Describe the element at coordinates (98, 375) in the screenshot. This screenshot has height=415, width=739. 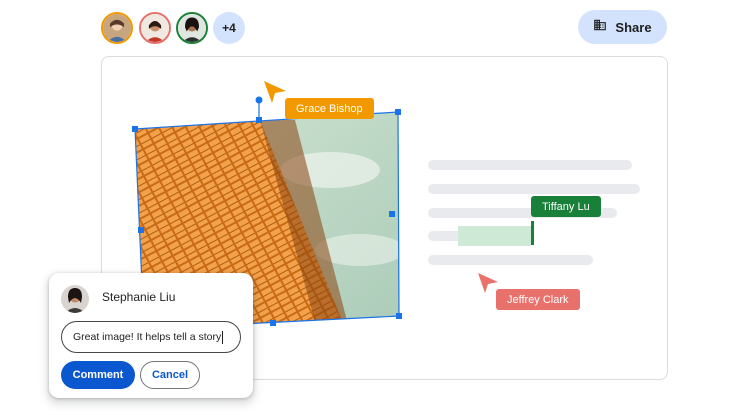
I see `comment-button: Comment` at that location.